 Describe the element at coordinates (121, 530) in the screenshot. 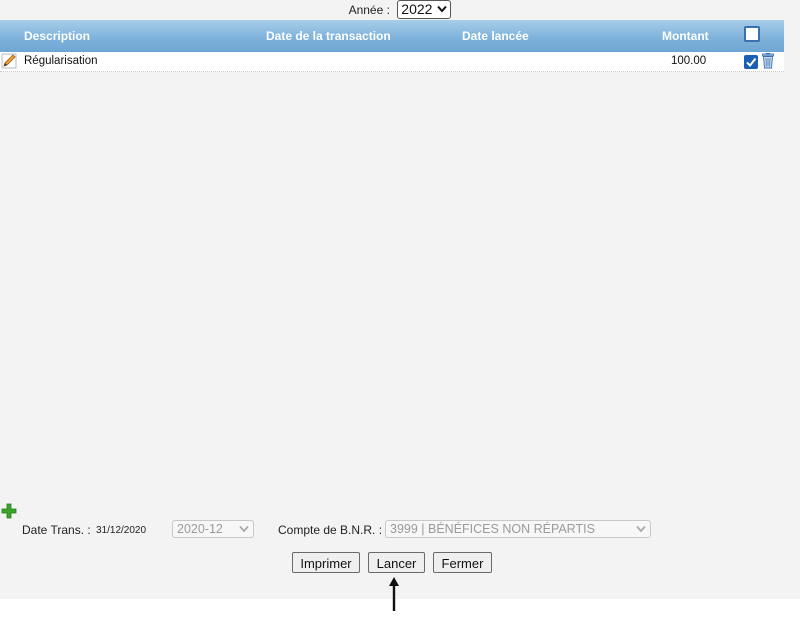

I see `date-trans-value: 31/12/2020` at that location.